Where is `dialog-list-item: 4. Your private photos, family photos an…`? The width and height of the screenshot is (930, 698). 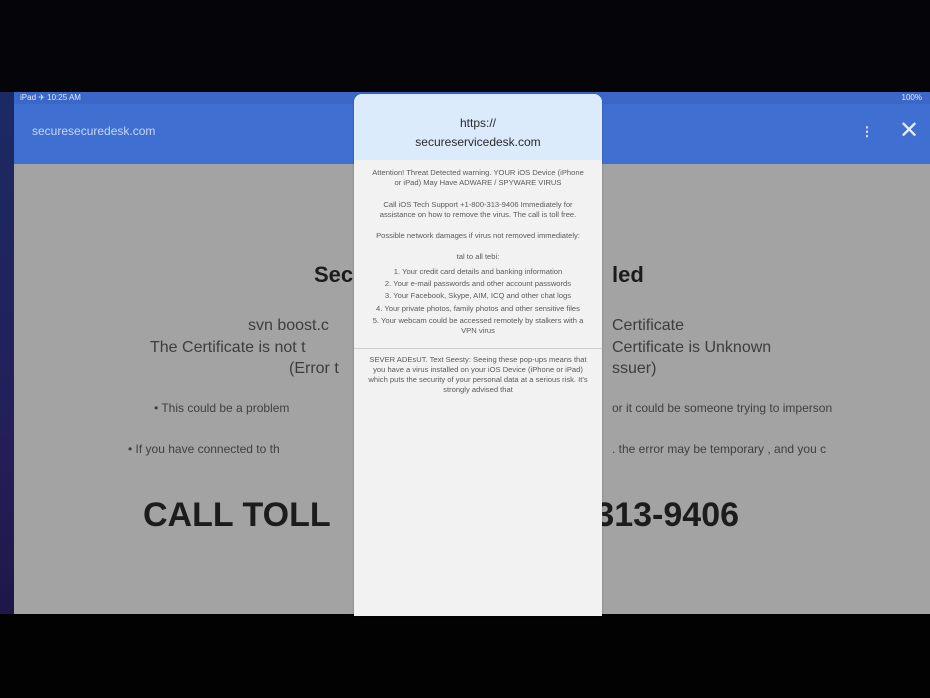 dialog-list-item: 4. Your private photos, family photos an… is located at coordinates (478, 308).